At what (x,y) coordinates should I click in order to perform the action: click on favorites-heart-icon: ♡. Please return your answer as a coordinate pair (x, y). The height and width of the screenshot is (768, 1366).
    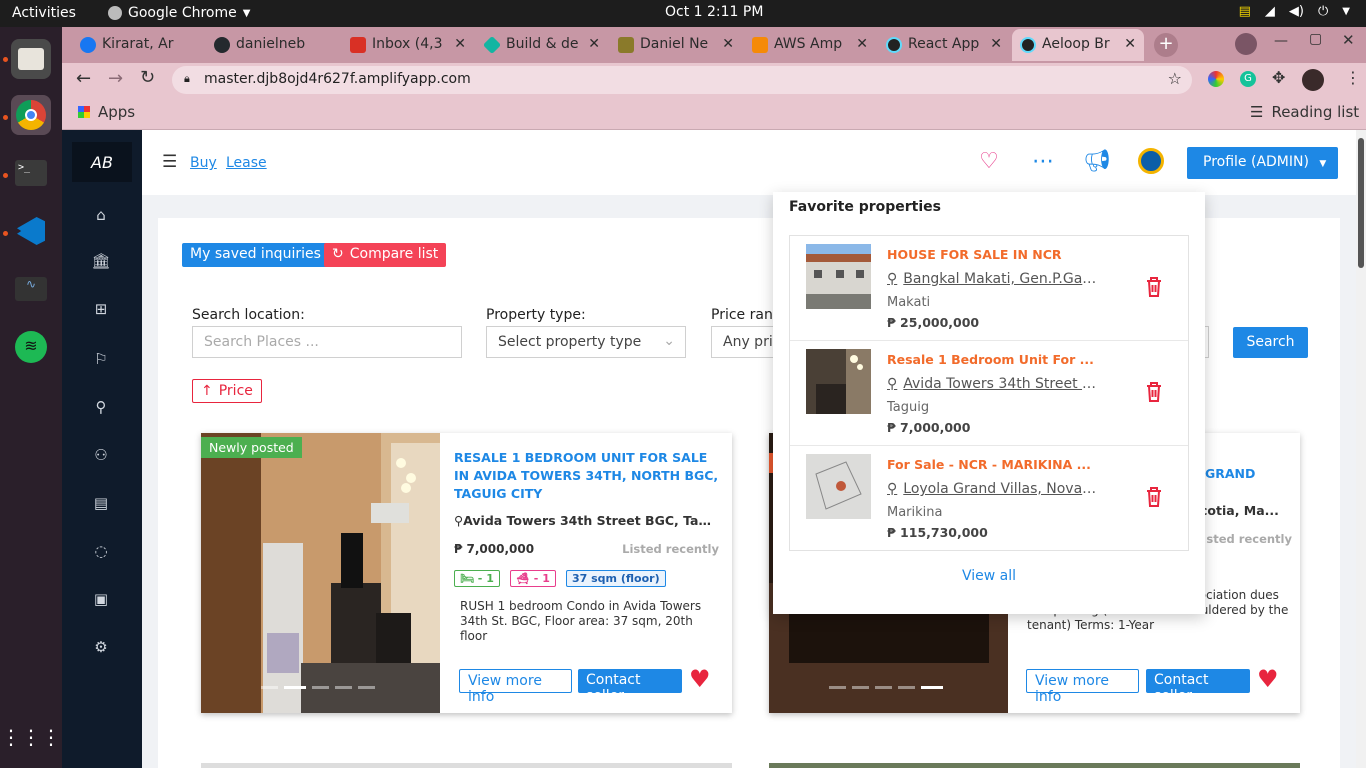
    Looking at the image, I should click on (989, 161).